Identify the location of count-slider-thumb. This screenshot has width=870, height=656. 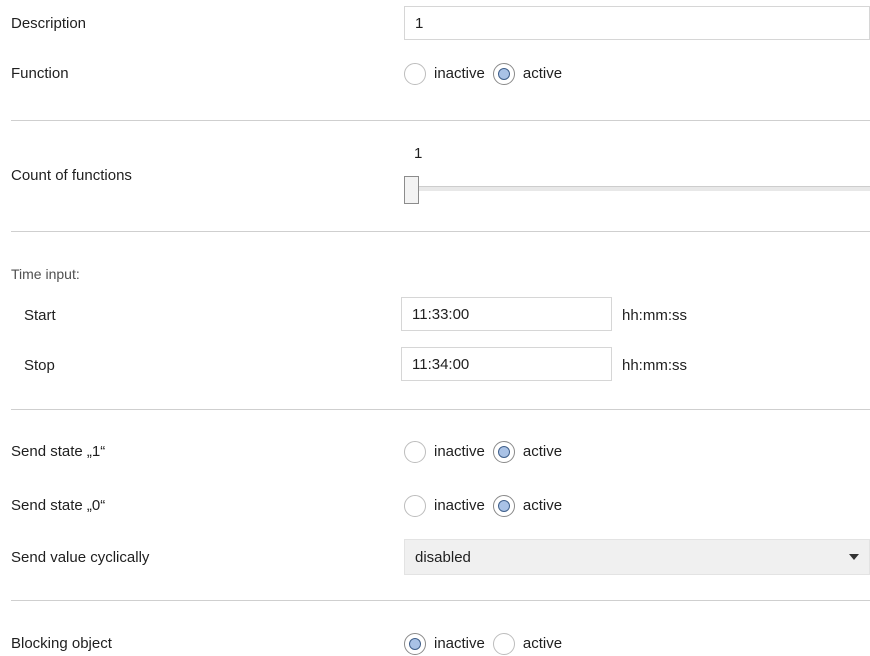
(411, 190).